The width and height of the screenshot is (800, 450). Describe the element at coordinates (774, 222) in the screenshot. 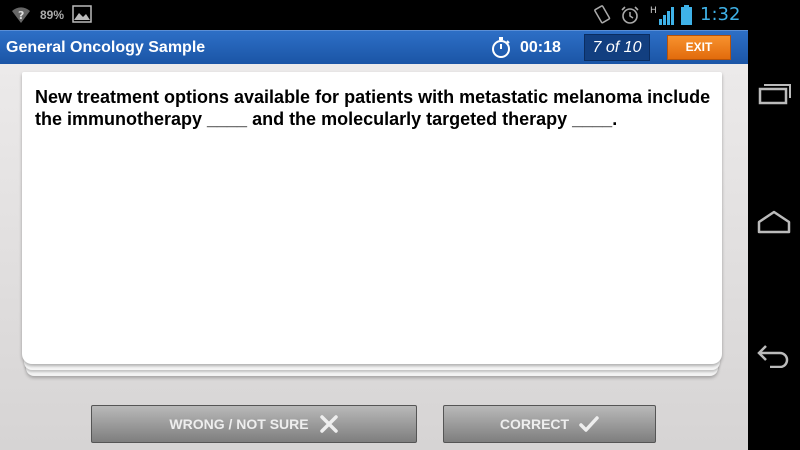

I see `home-icon` at that location.